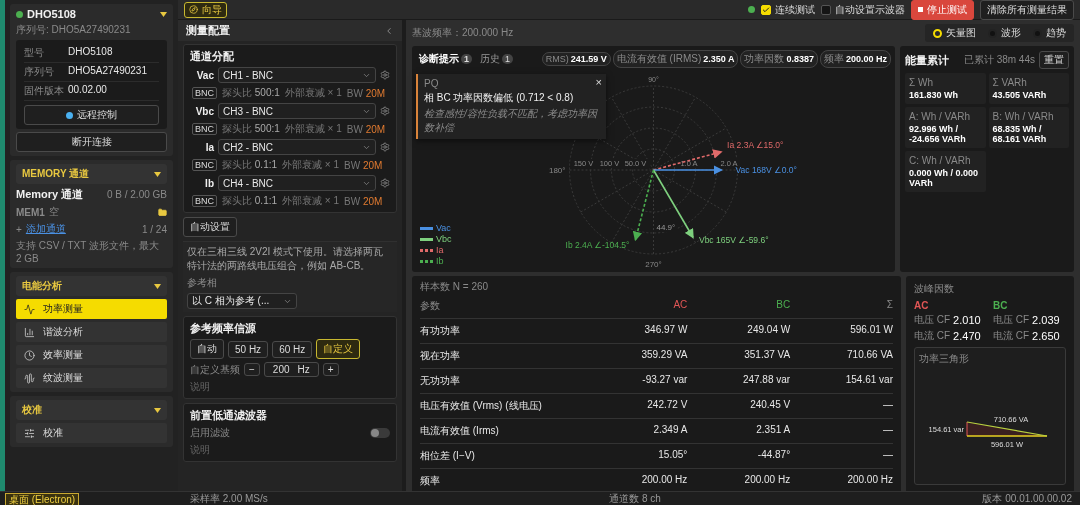 This screenshot has height=505, width=1080. I want to click on close-button: ×, so click(598, 82).